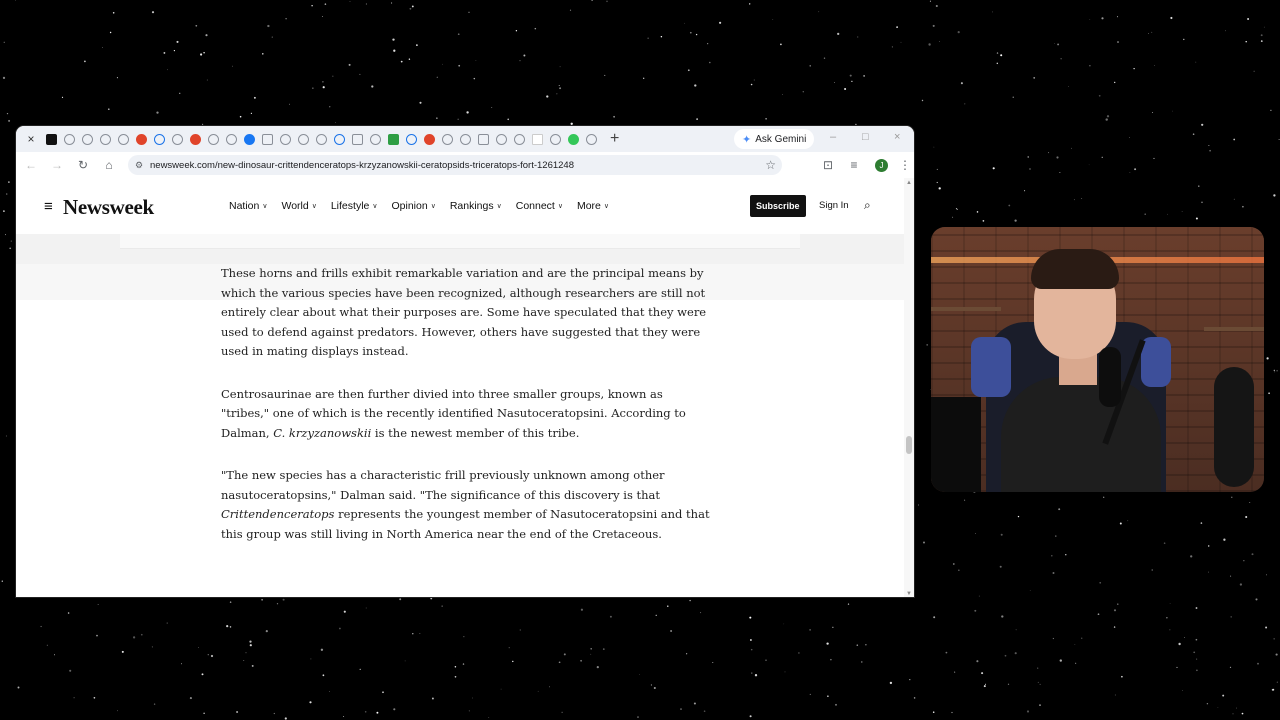  Describe the element at coordinates (298, 206) in the screenshot. I see `nav-item-world: World ∨` at that location.